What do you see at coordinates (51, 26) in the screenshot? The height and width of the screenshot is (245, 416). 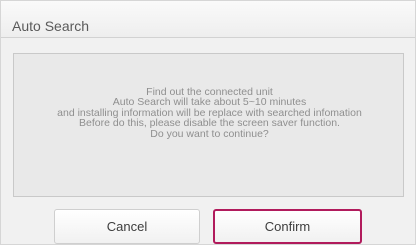 I see `dialog-title: Auto Search` at bounding box center [51, 26].